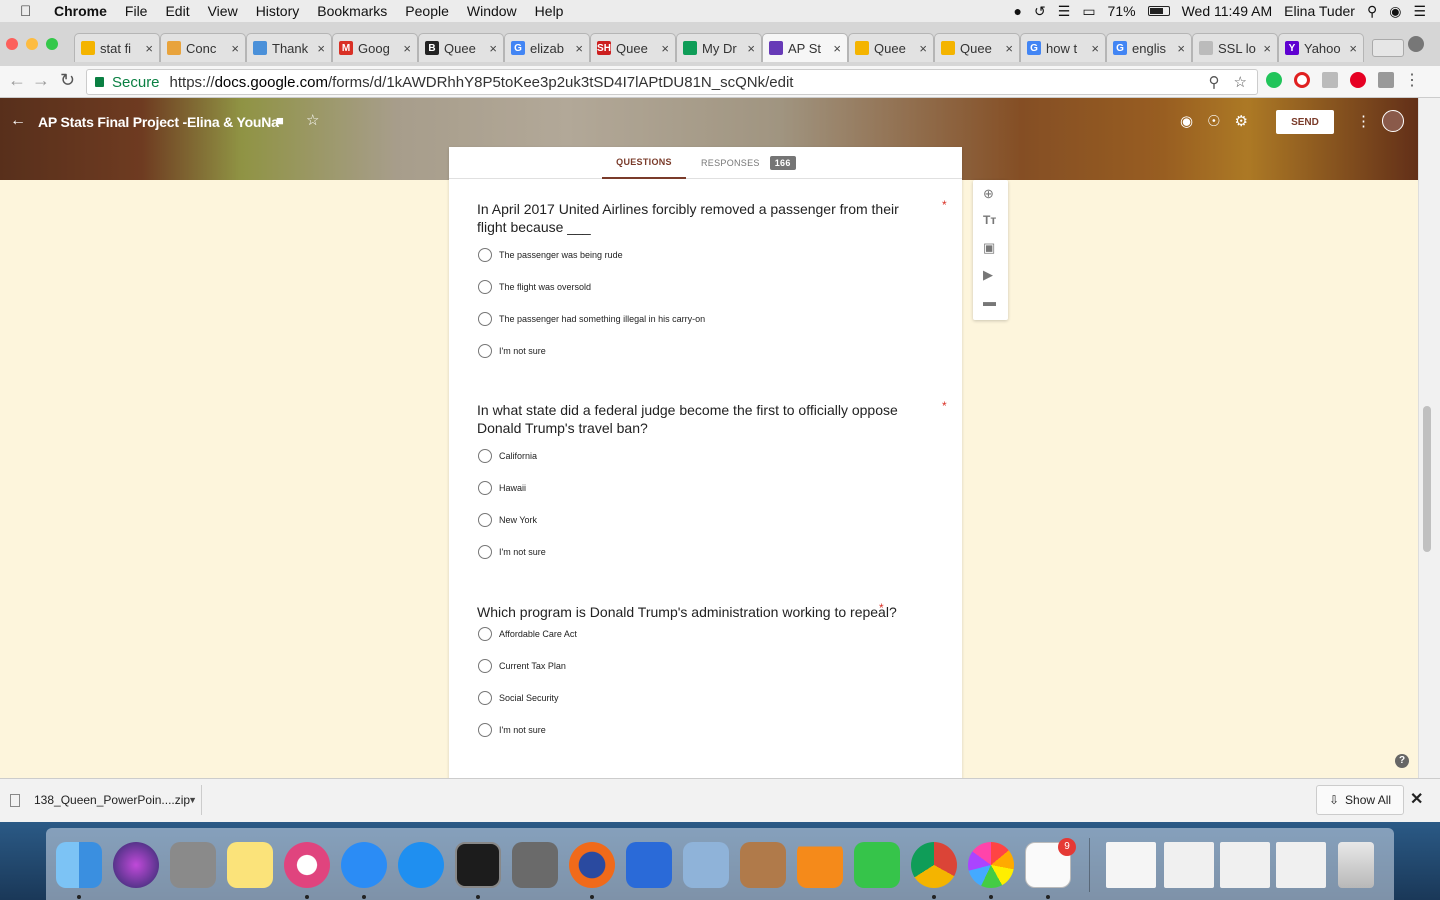 The height and width of the screenshot is (900, 1440). What do you see at coordinates (1393, 121) in the screenshot?
I see `avatar` at bounding box center [1393, 121].